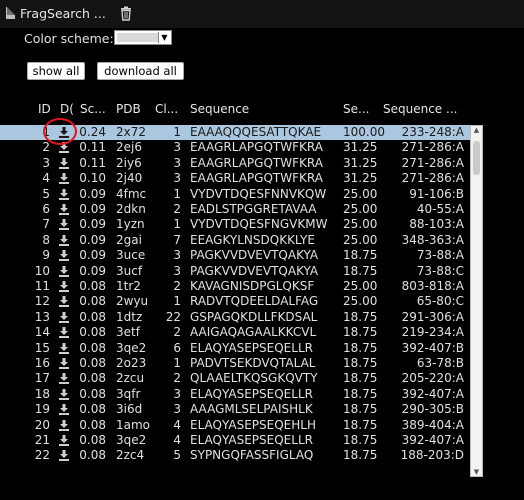  What do you see at coordinates (235, 163) in the screenshot?
I see `table-row: 3 0.11 2iy6 3 EAAGRLAPGQTWFKRA 31.25 271-286:A` at bounding box center [235, 163].